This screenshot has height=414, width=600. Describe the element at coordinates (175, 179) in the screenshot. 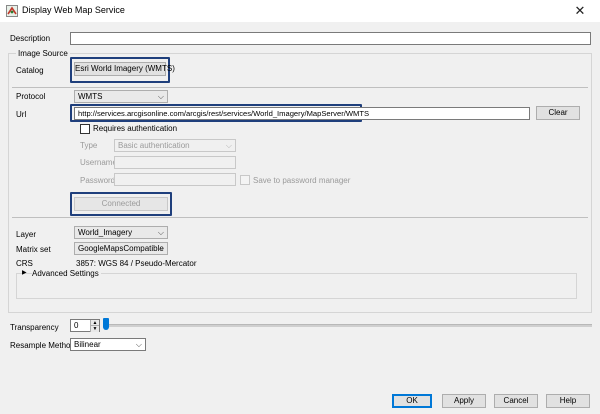

I see `password-input` at that location.